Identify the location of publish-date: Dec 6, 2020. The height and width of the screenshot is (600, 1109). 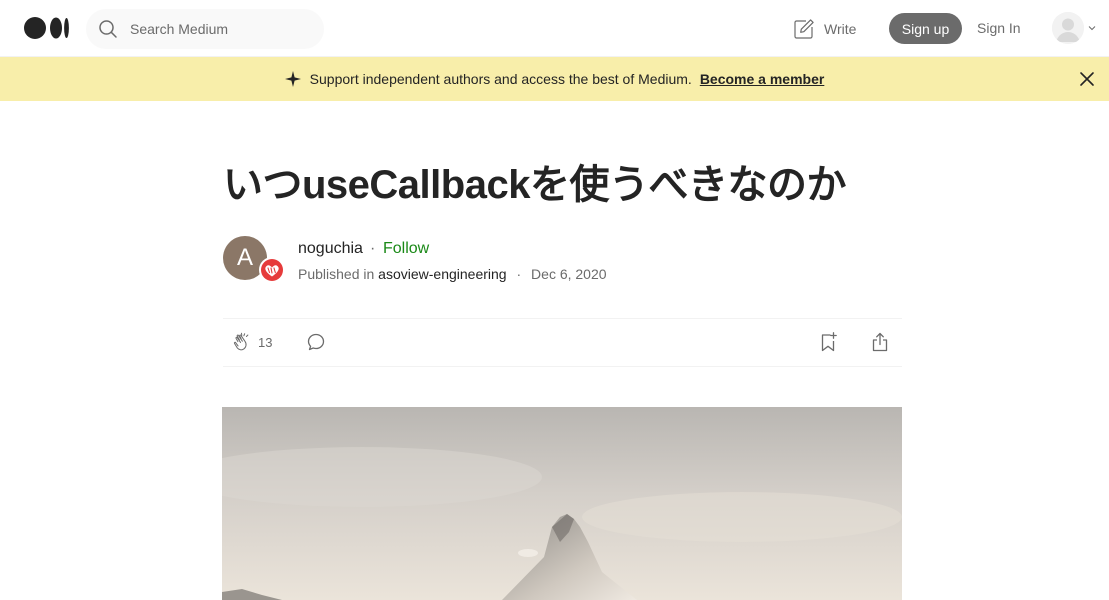
(569, 274).